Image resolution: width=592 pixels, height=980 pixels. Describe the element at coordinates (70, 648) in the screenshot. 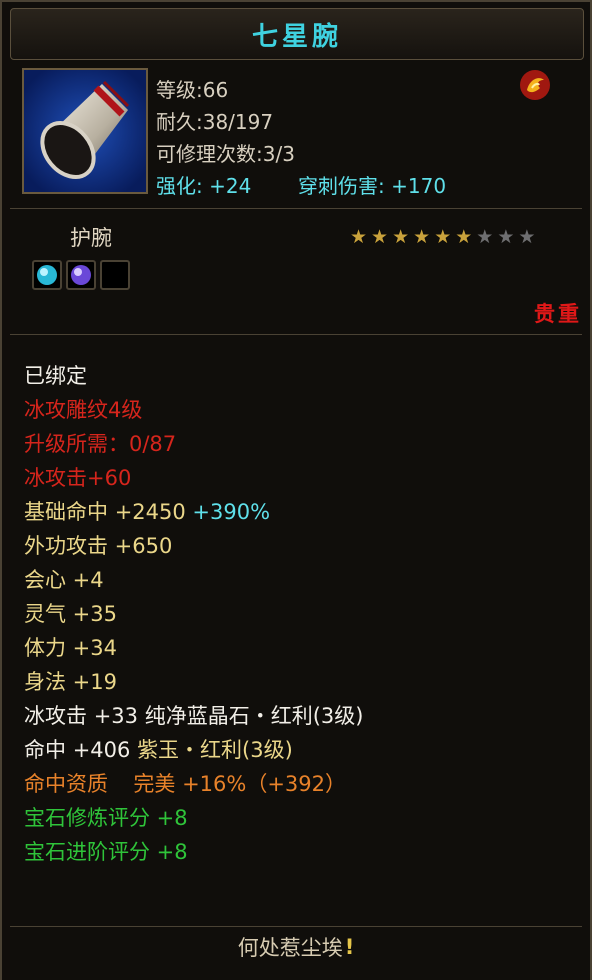

I see `stamina-stat: 体力 +34` at that location.